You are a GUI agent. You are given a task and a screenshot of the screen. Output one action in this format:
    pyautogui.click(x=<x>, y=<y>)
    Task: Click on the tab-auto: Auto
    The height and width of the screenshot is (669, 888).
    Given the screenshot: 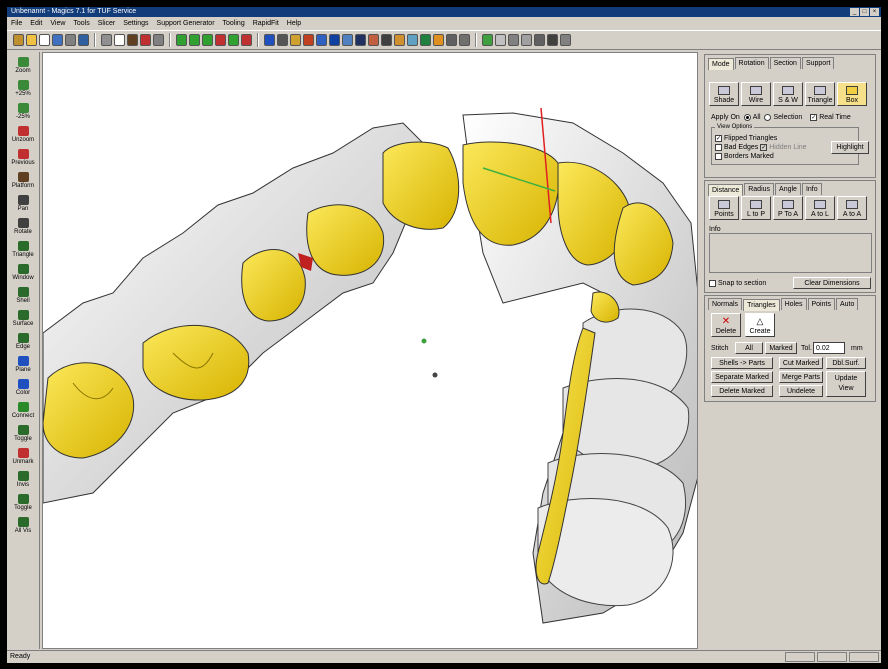 What is the action you would take?
    pyautogui.click(x=847, y=304)
    